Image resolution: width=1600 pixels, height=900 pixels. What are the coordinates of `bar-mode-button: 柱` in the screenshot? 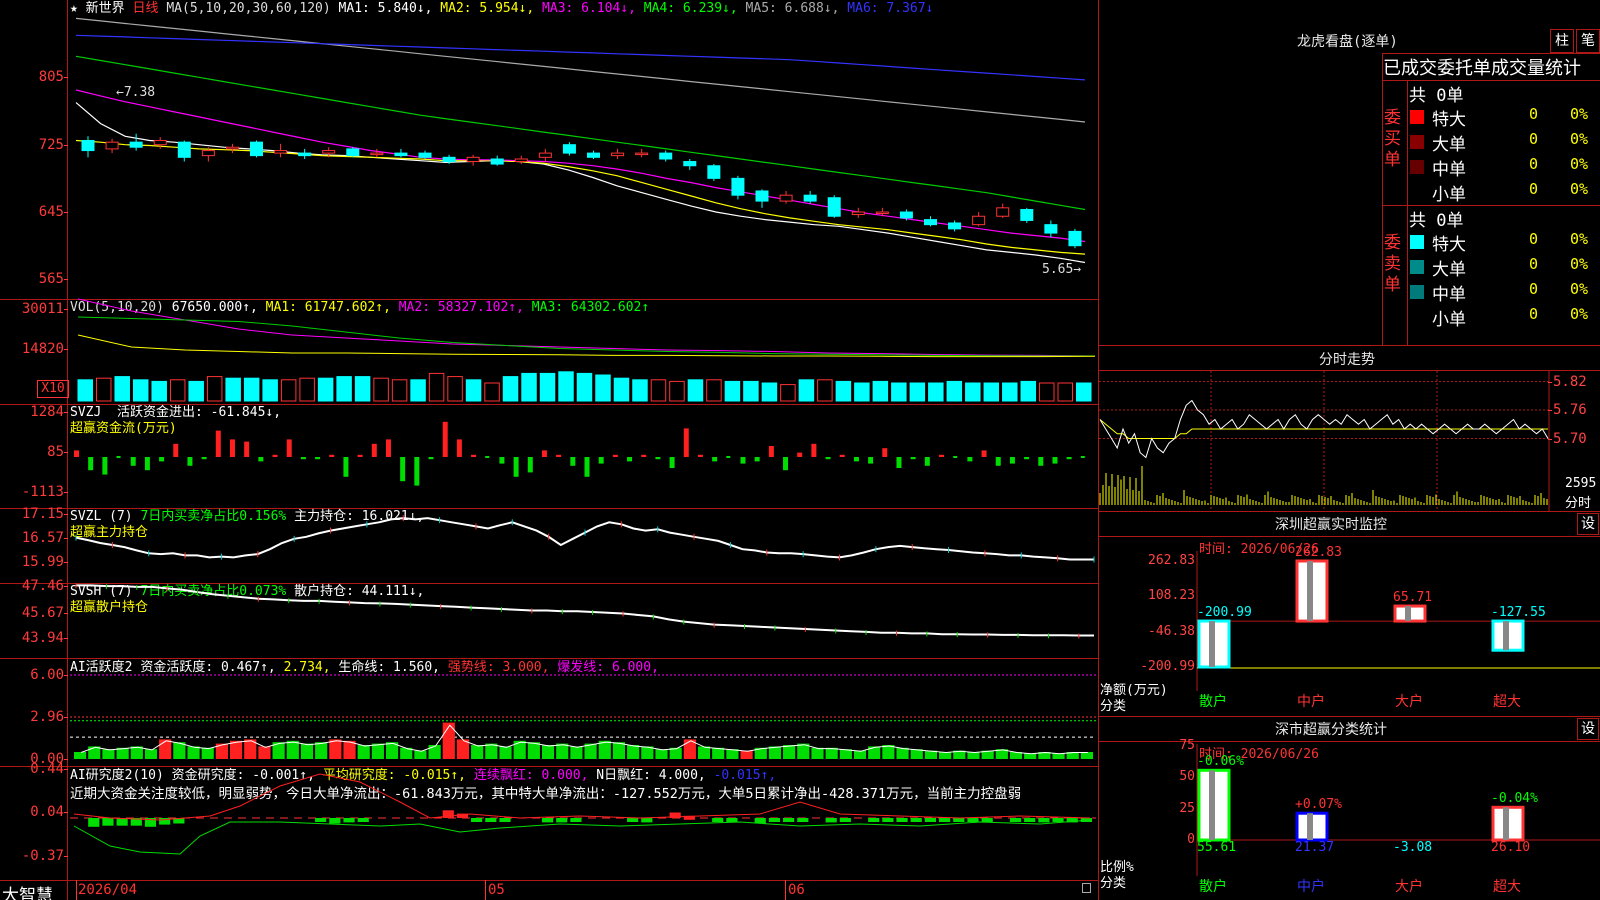 It's located at (1562, 41).